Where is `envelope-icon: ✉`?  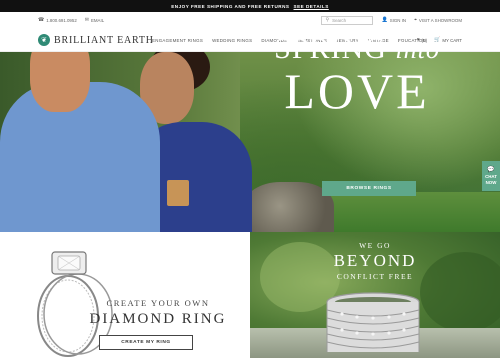
envelope-icon: ✉ is located at coordinates (86, 20).